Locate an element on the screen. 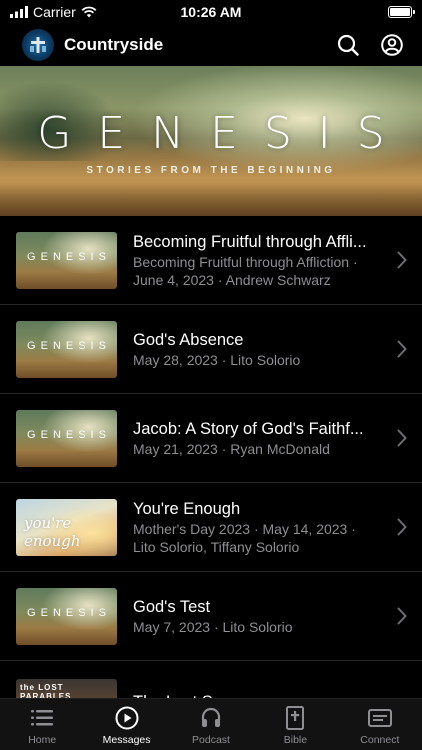 This screenshot has width=422, height=750. hero-subtitle: STORIES FROM THE BEGINNING is located at coordinates (211, 170).